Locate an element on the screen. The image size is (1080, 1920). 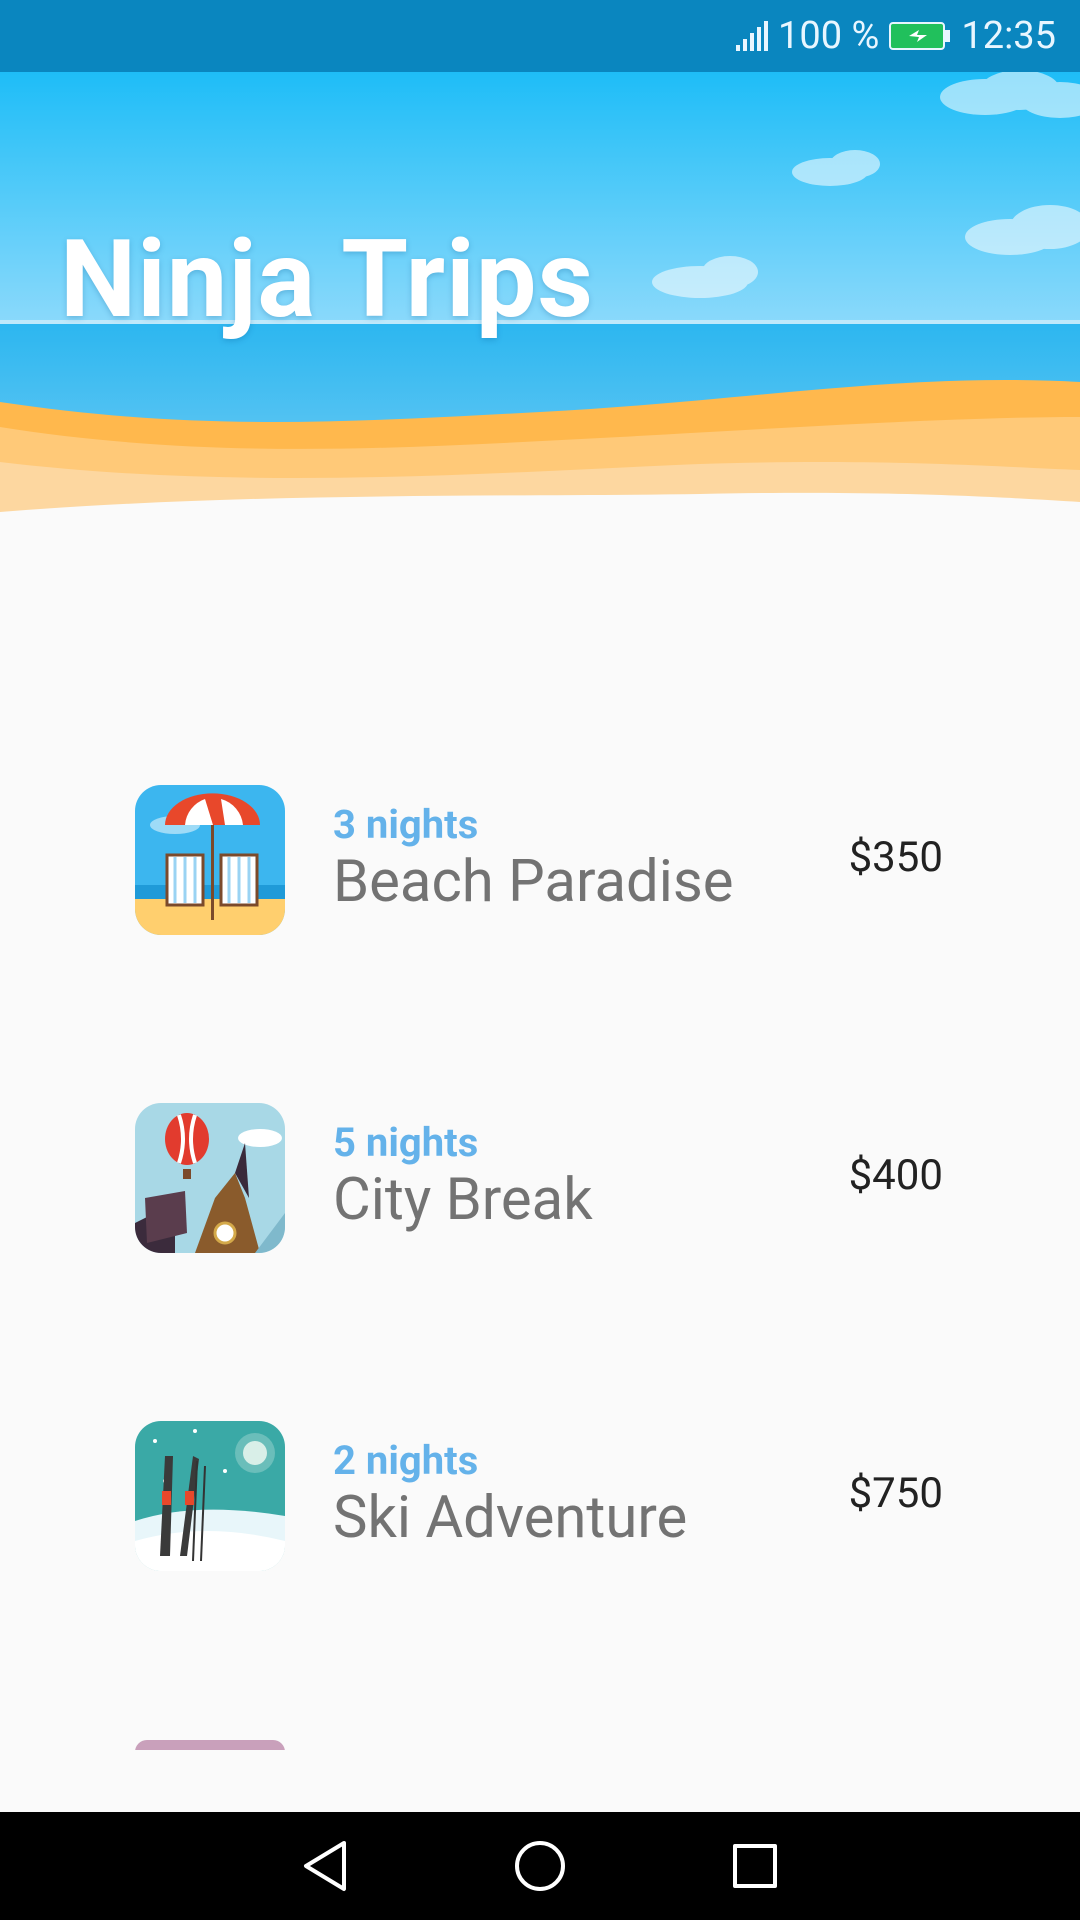
list-item-ski-adventure: 2 nights Ski Adventure $750 is located at coordinates (540, 1496).